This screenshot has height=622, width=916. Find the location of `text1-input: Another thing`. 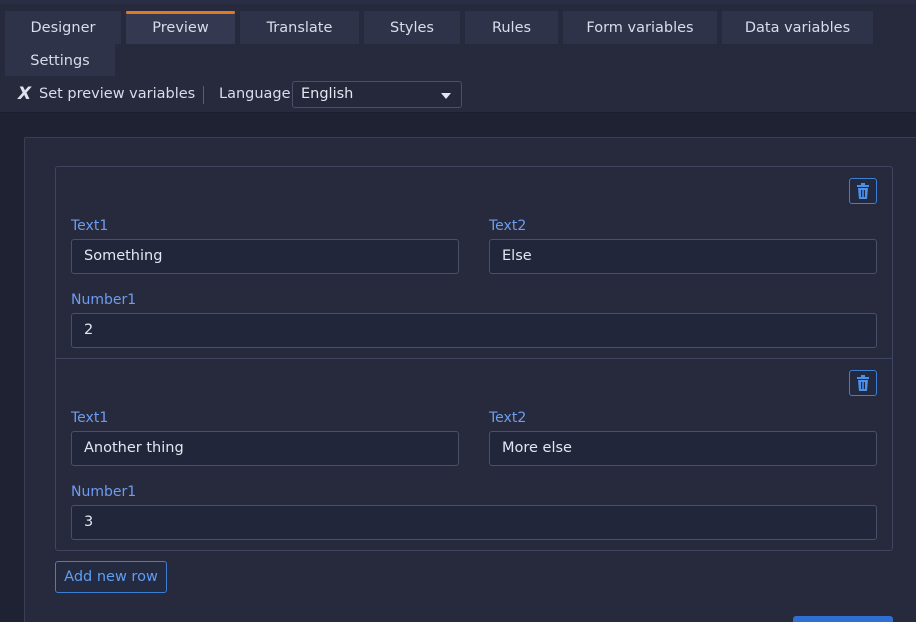

text1-input: Another thing is located at coordinates (265, 448).